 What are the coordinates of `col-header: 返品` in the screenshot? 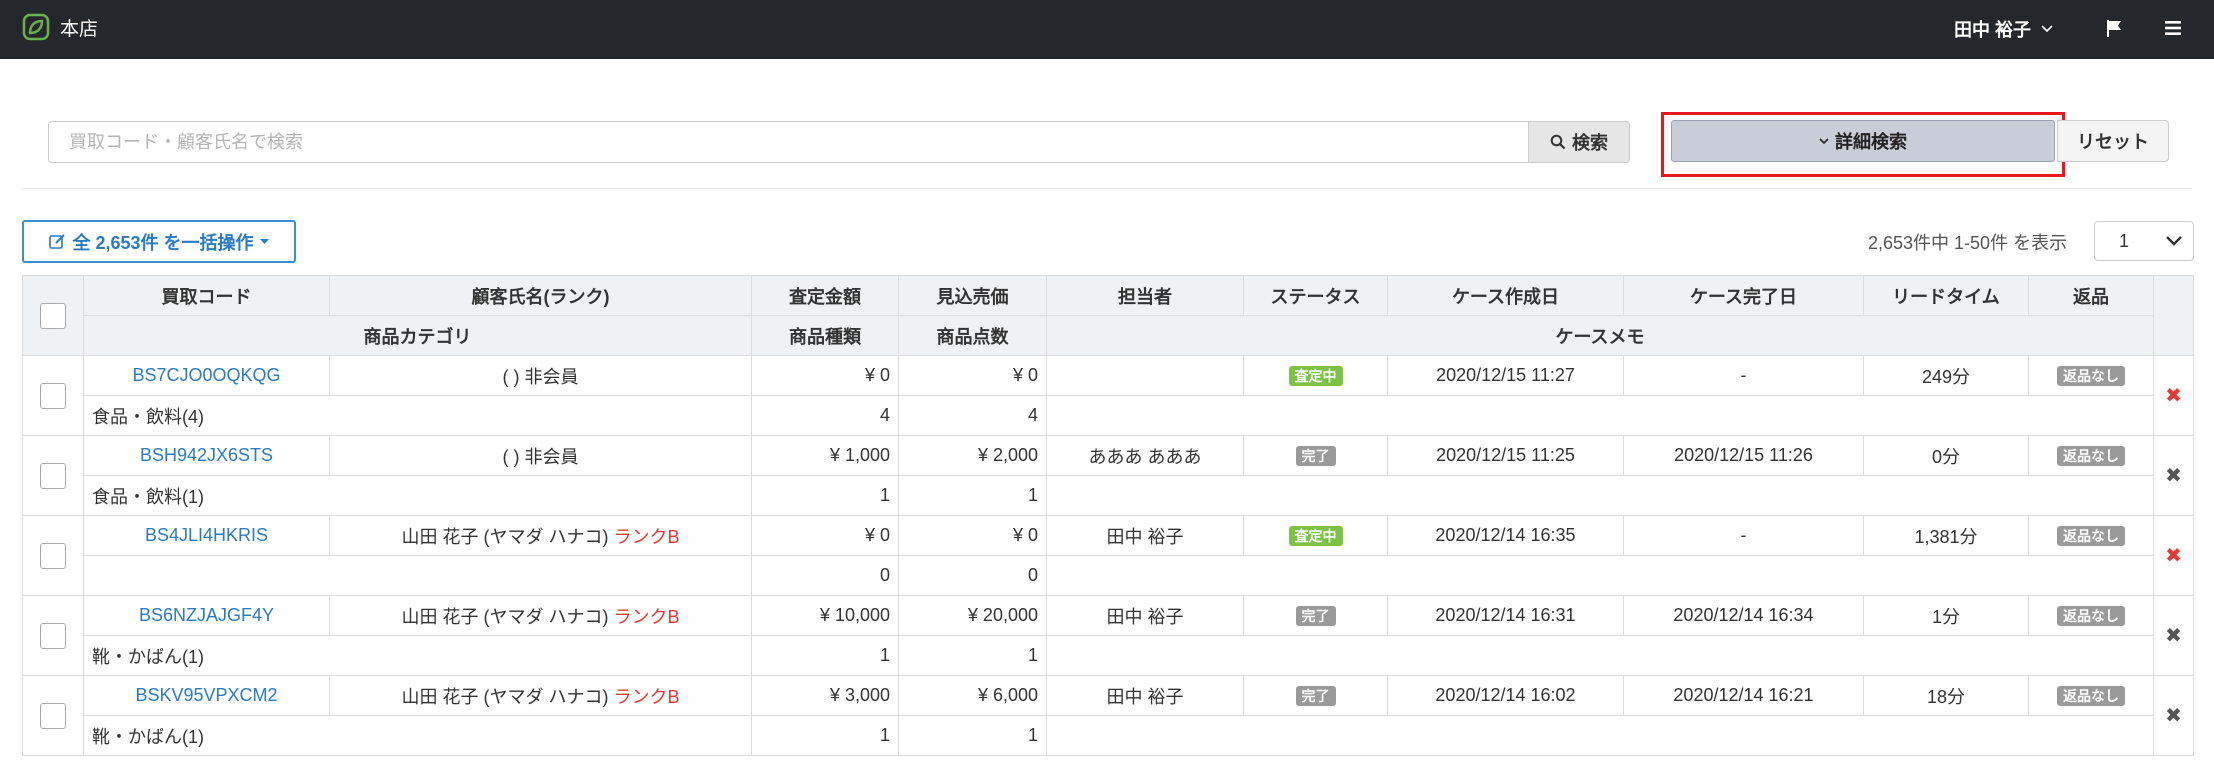 It's located at (2091, 295).